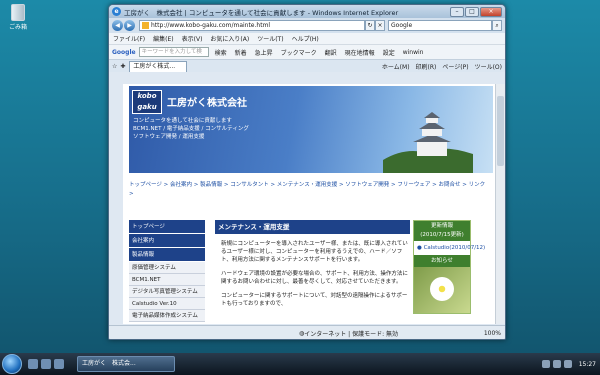  I want to click on flower-image, so click(442, 290).